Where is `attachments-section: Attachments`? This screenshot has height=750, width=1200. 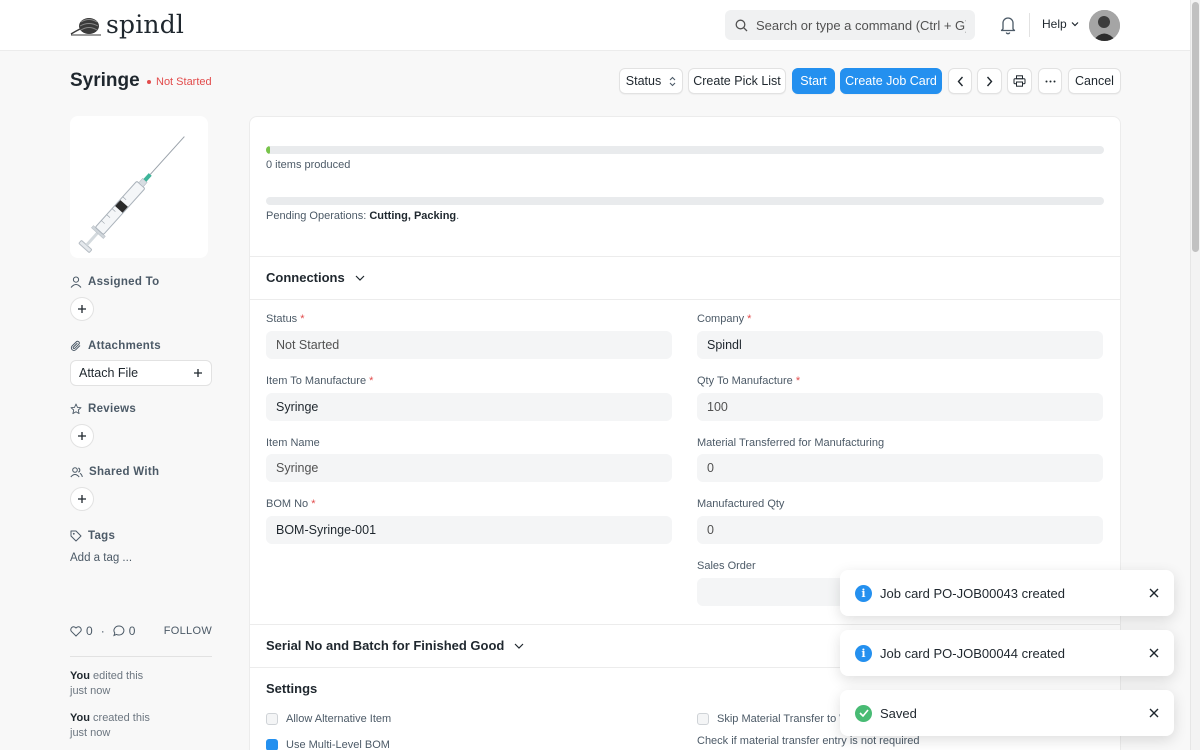 attachments-section: Attachments is located at coordinates (115, 346).